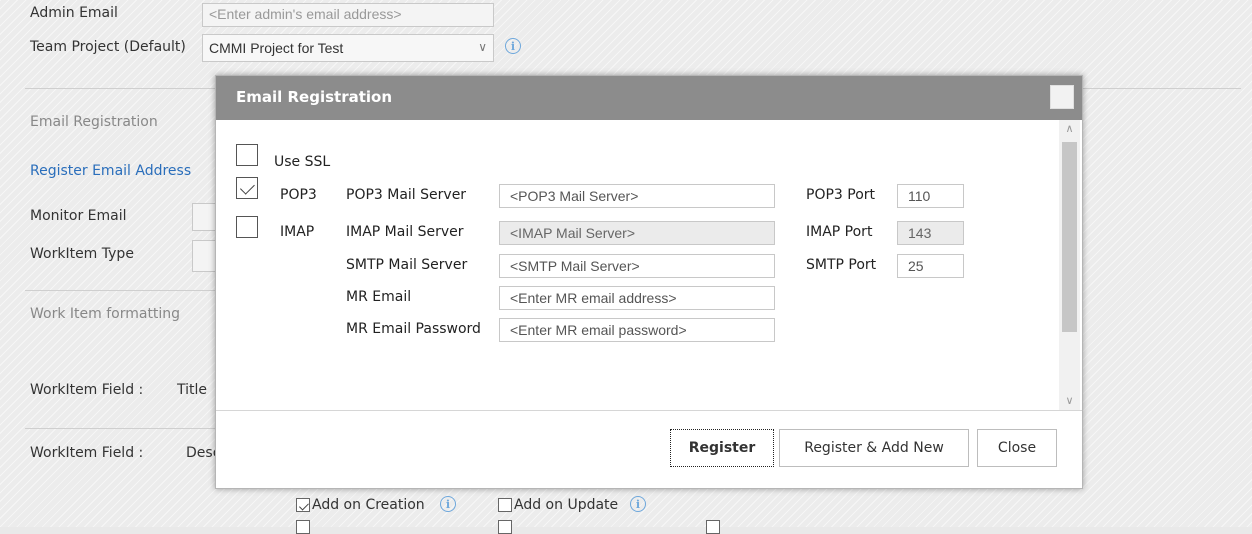 This screenshot has height=534, width=1252. Describe the element at coordinates (348, 48) in the screenshot. I see `team-project-select: CMMI Project for Test ∨` at that location.